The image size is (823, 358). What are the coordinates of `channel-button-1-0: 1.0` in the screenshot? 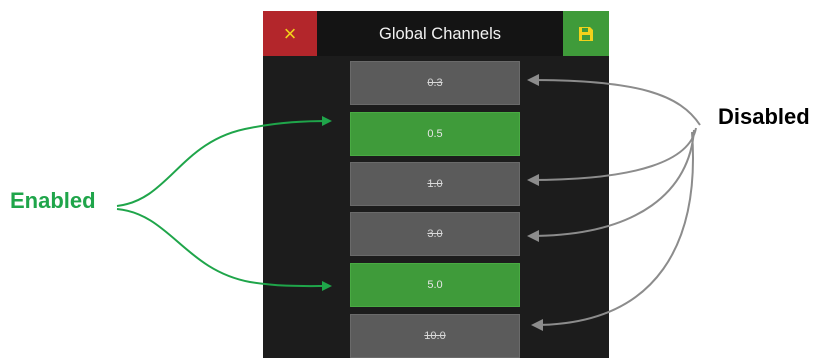 It's located at (435, 184).